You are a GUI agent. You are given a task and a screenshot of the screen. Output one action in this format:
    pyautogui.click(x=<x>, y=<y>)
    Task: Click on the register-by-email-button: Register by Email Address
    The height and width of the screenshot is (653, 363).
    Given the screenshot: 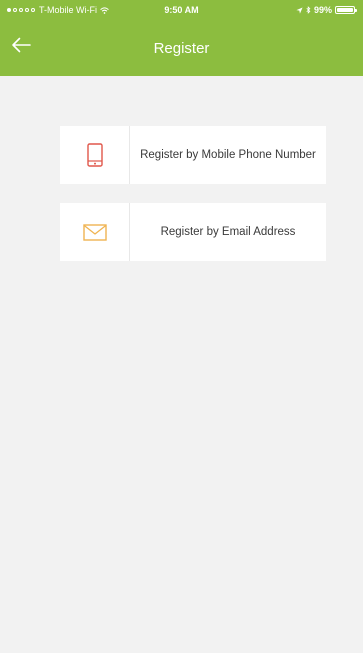 What is the action you would take?
    pyautogui.click(x=193, y=232)
    